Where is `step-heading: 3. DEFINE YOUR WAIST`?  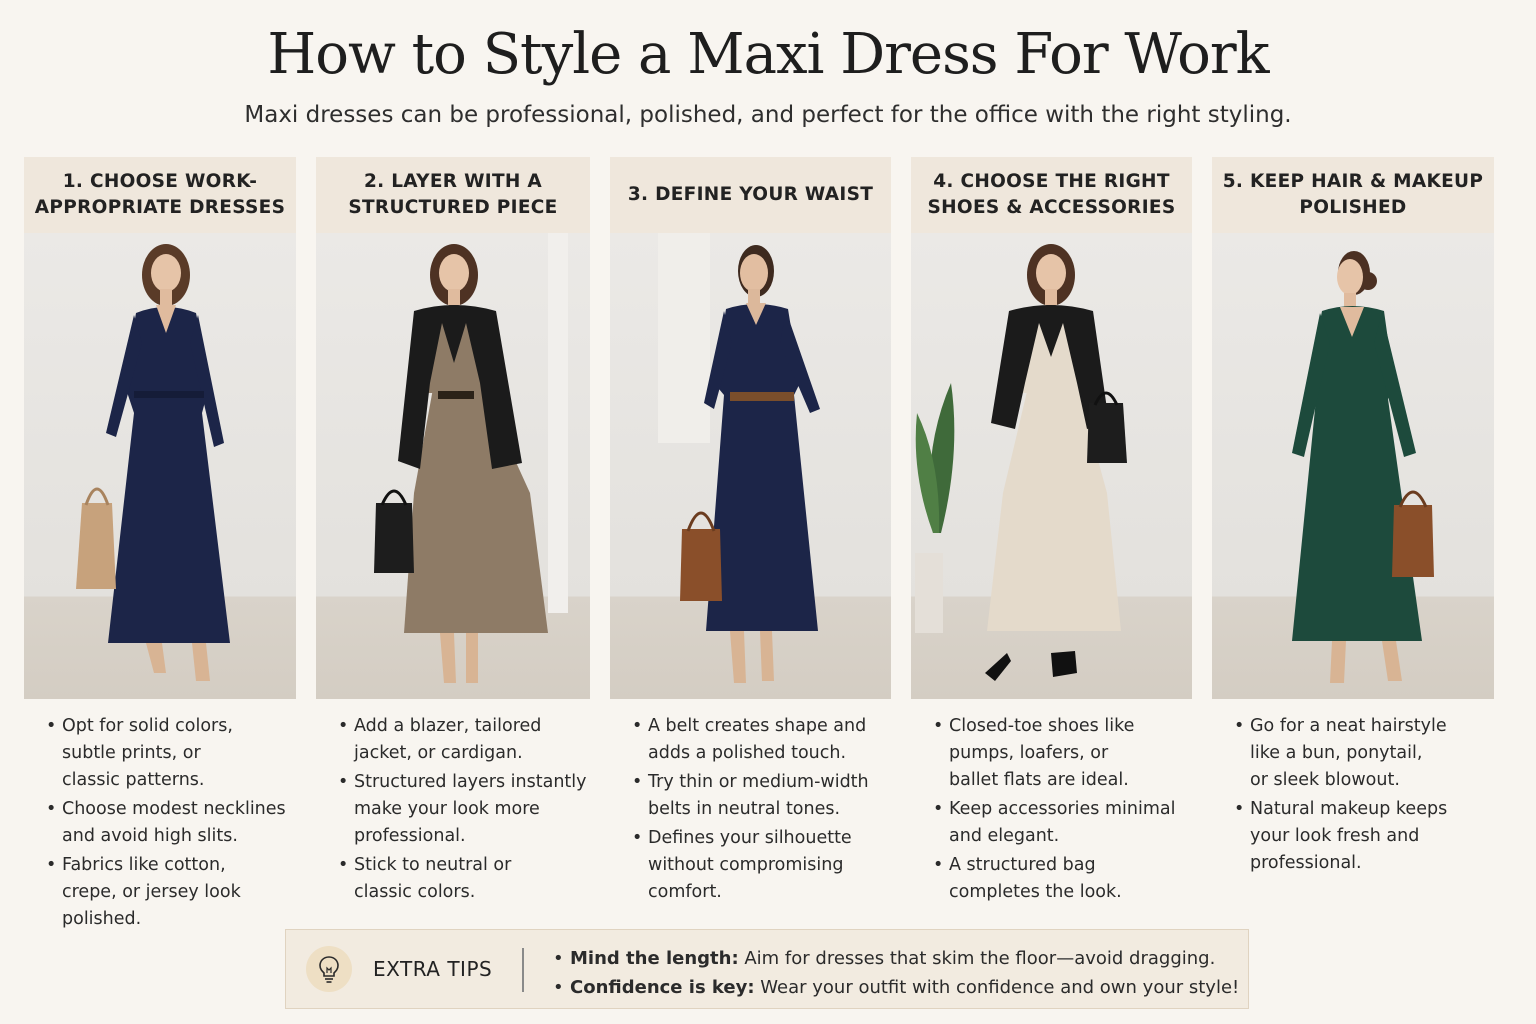
step-heading: 3. DEFINE YOUR WAIST is located at coordinates (750, 195).